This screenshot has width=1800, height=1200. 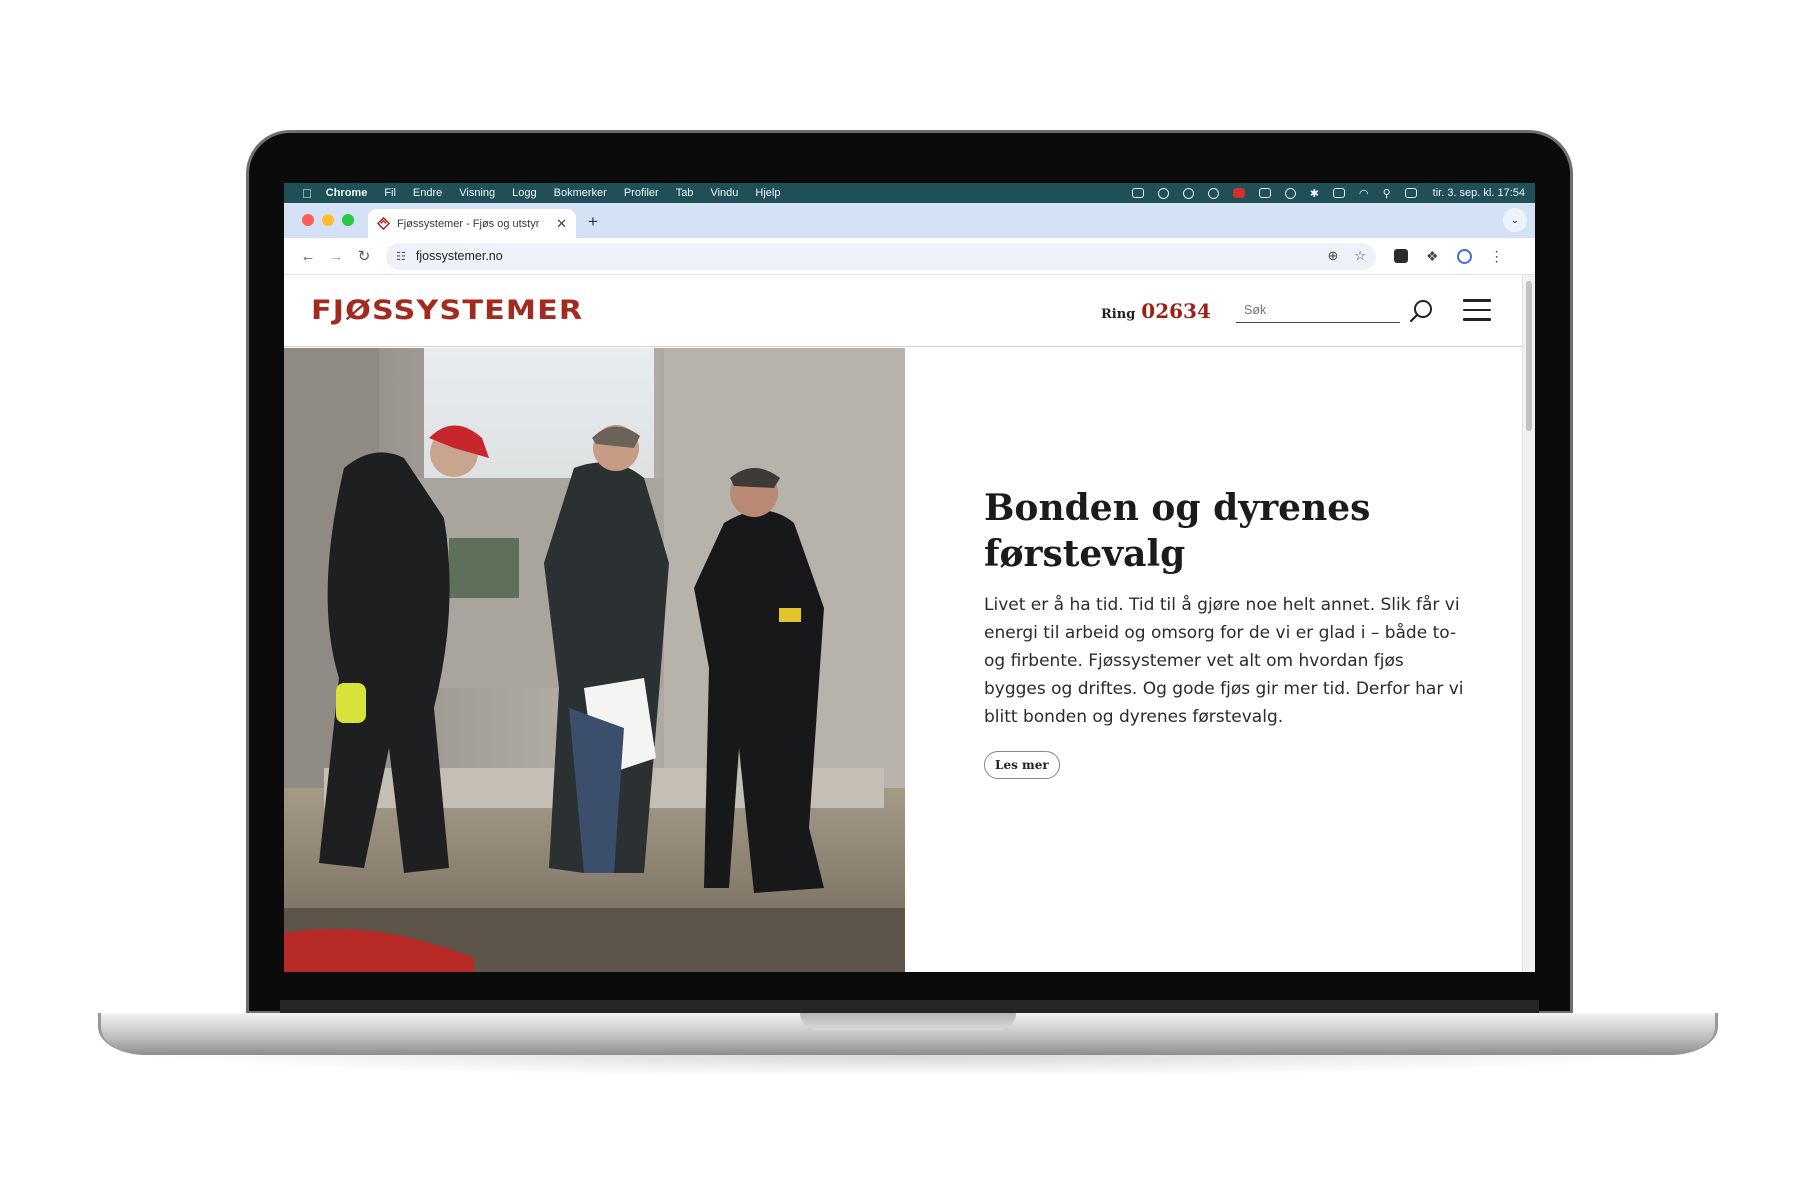 What do you see at coordinates (903, 311) in the screenshot?
I see `site-header: FJØSSYSTEMER Ring 02634` at bounding box center [903, 311].